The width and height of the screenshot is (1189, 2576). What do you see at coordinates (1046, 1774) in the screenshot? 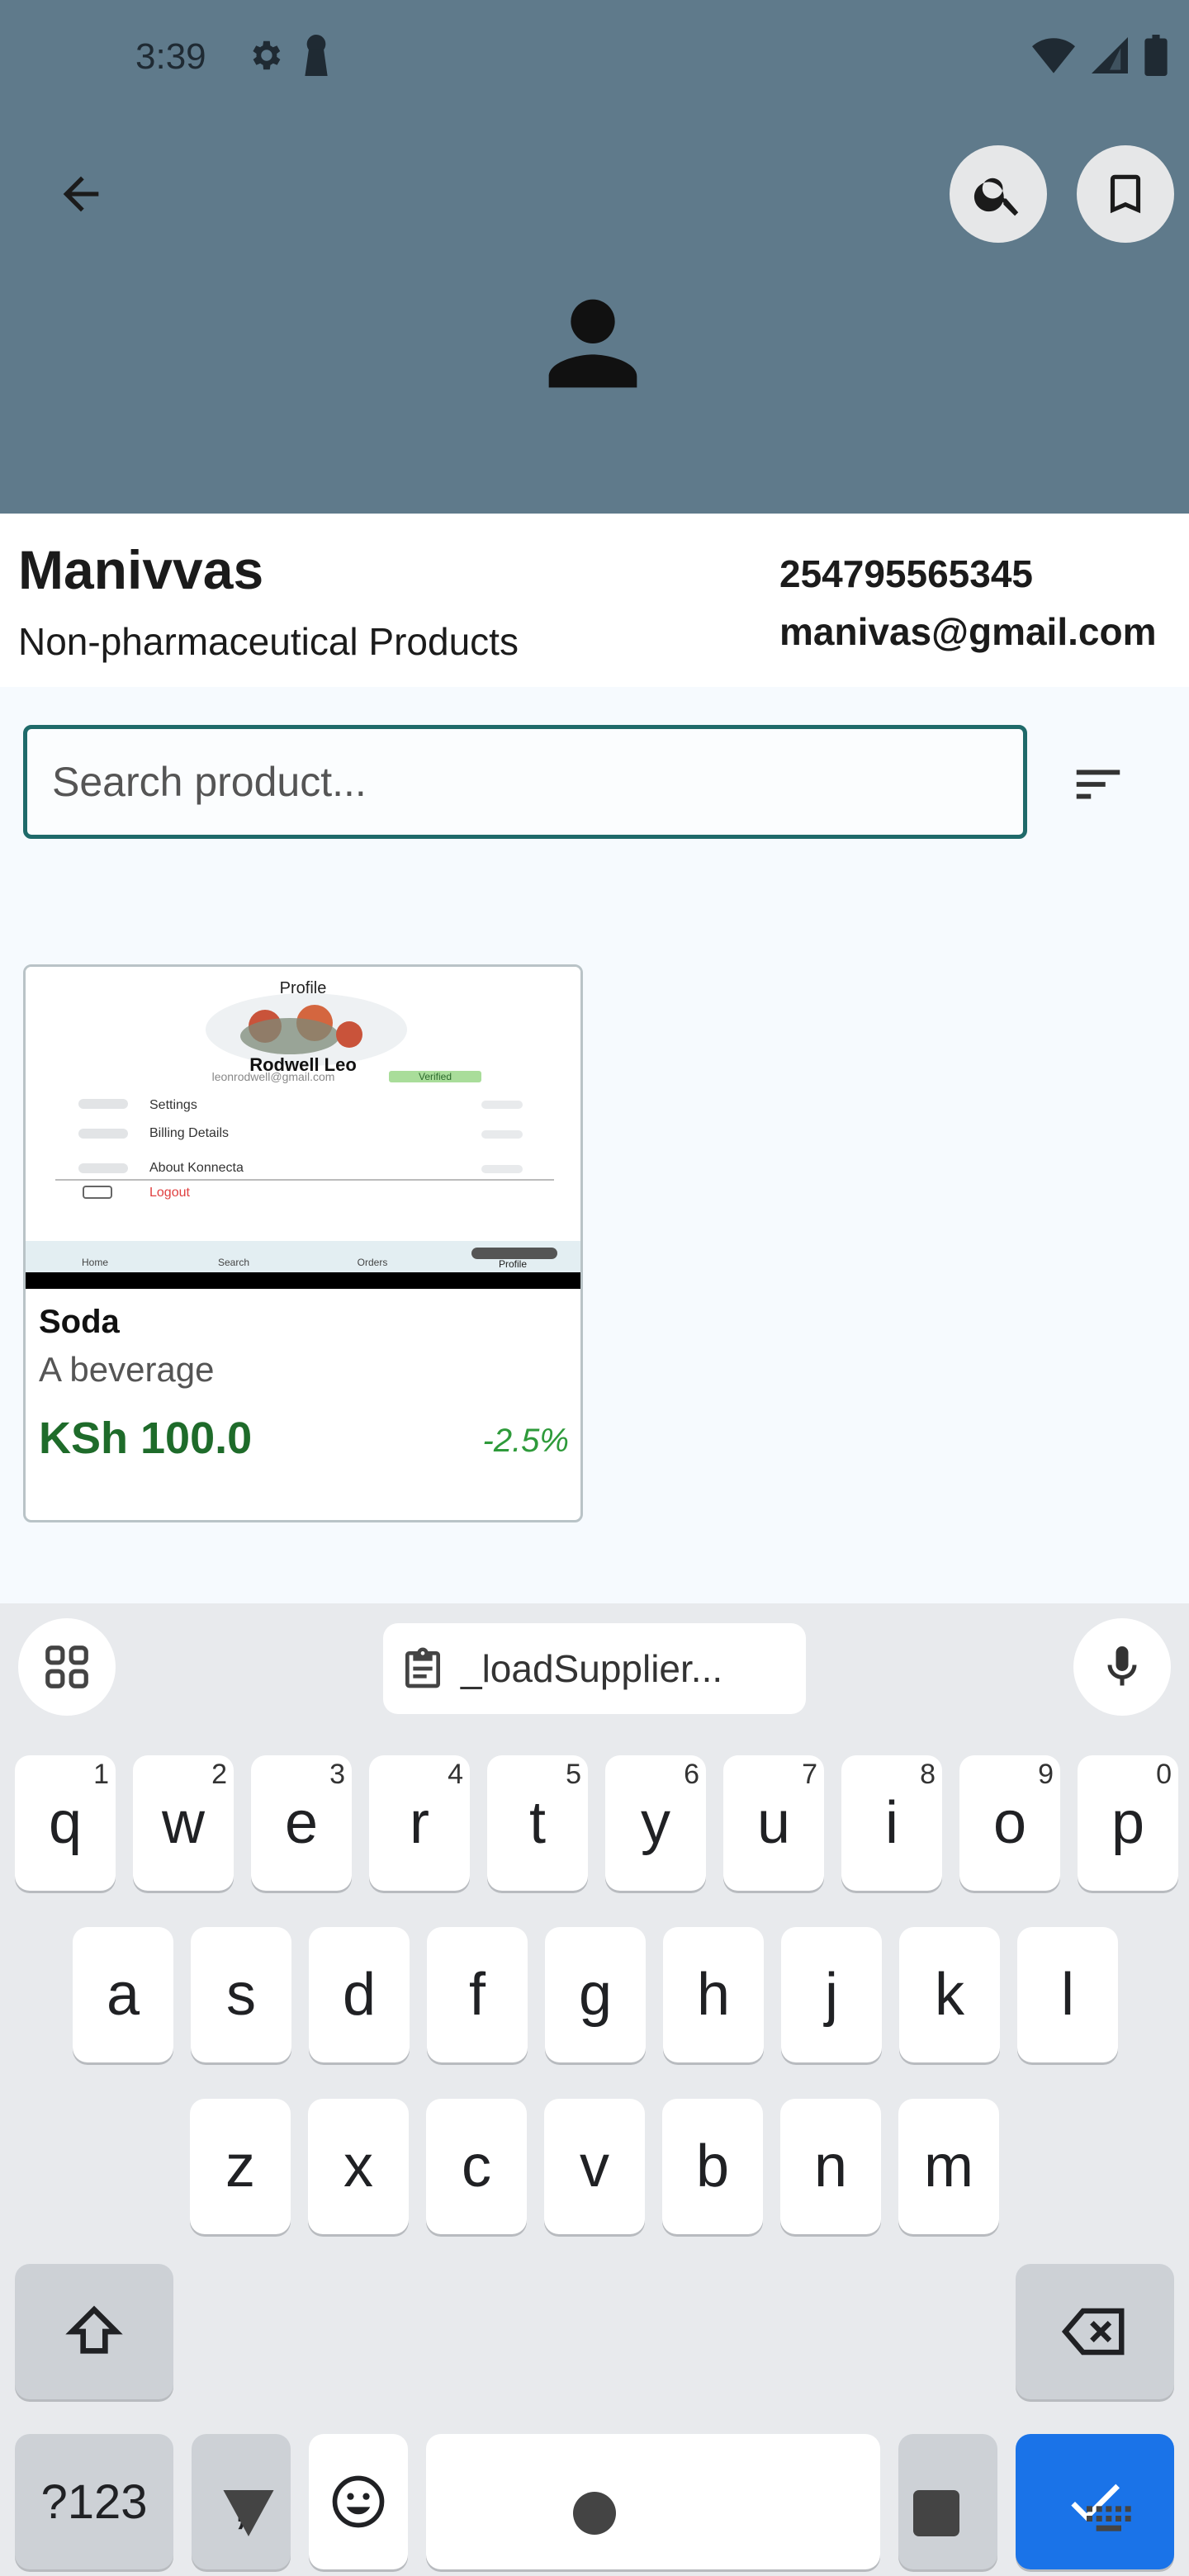
I see `key-hint: 9` at bounding box center [1046, 1774].